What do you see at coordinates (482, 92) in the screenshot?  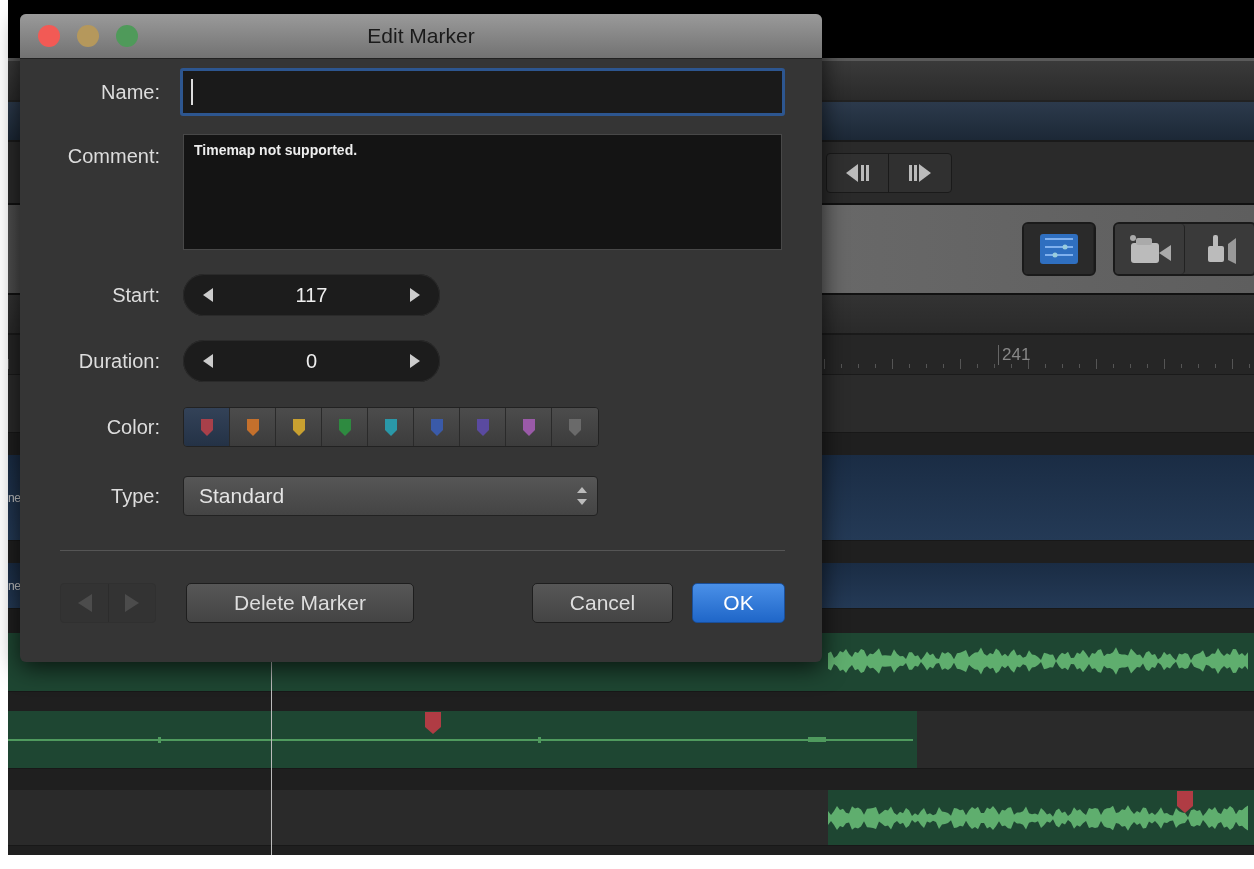 I see `name-field` at bounding box center [482, 92].